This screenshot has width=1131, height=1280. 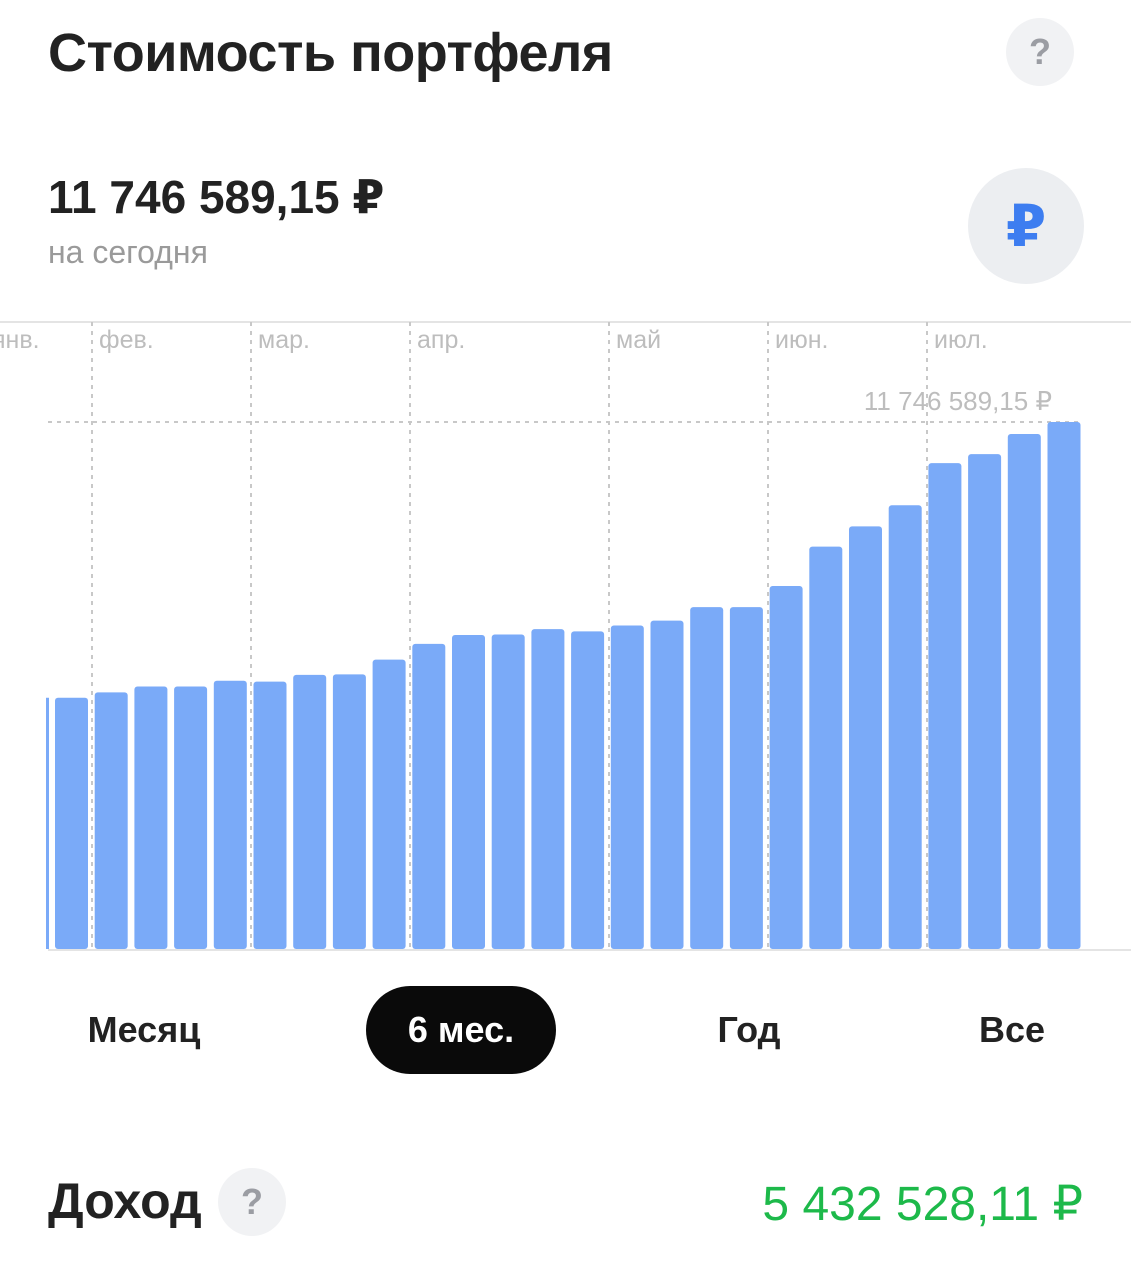 I want to click on income-label: Доход, so click(x=125, y=1201).